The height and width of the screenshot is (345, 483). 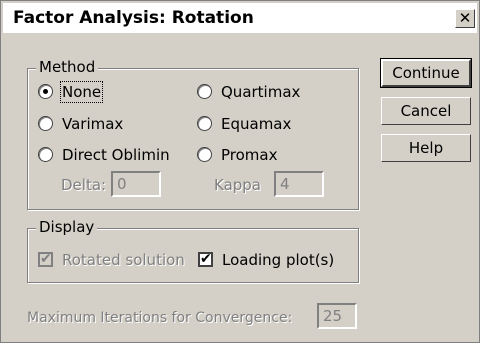 What do you see at coordinates (260, 92) in the screenshot?
I see `radio-quartimax-label: Quartimax` at bounding box center [260, 92].